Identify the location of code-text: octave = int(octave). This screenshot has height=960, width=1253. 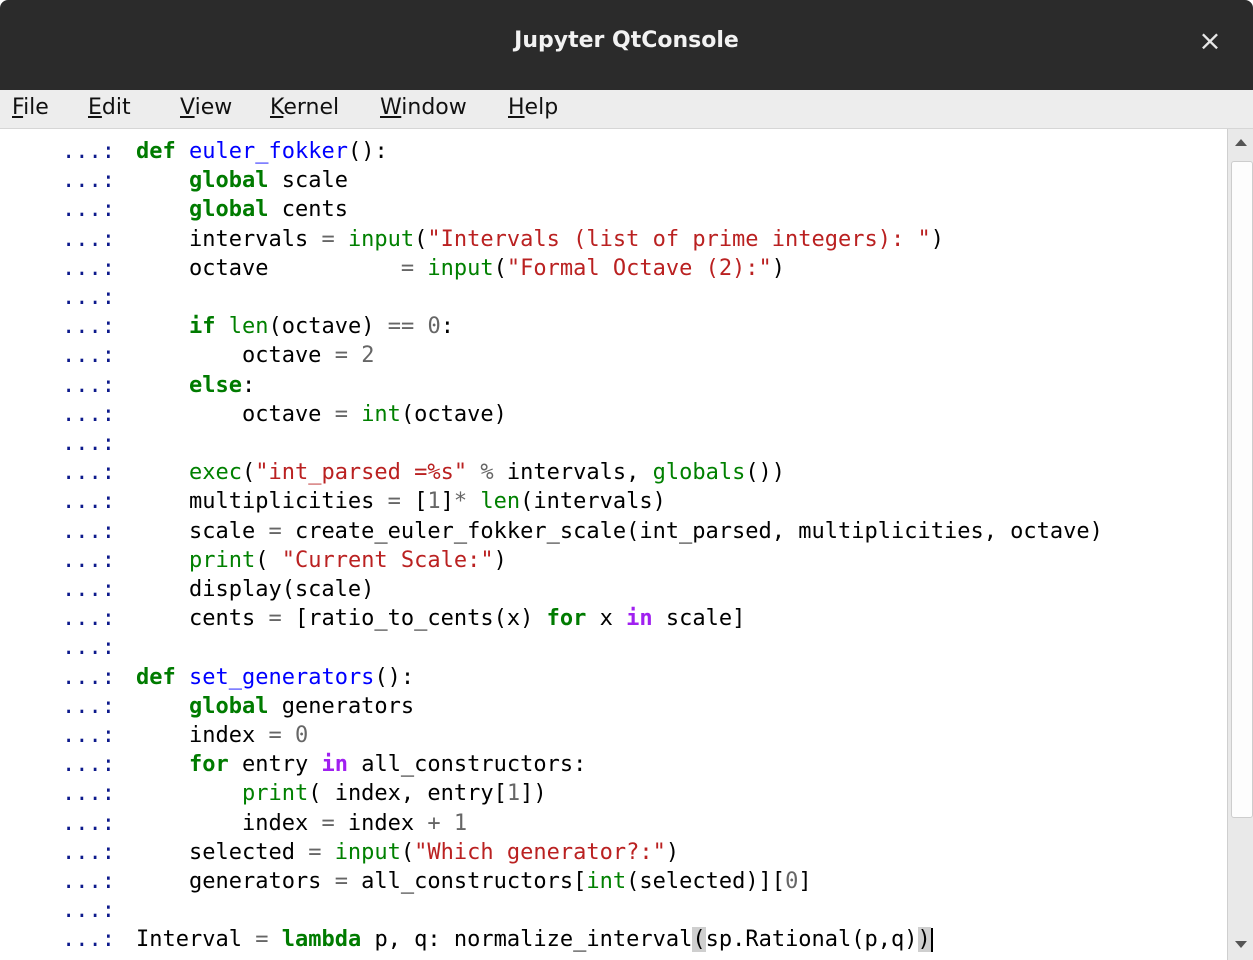
(321, 414).